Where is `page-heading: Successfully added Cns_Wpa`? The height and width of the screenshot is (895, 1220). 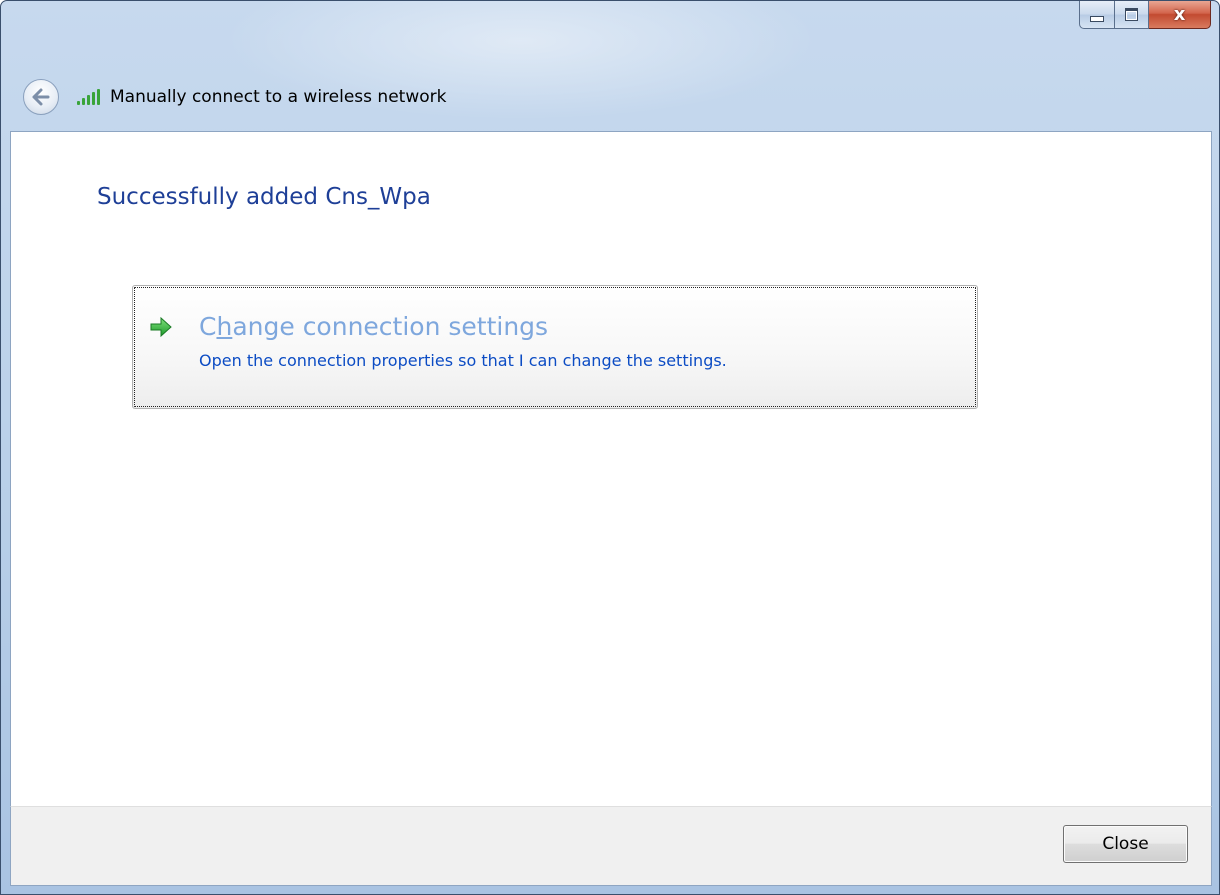 page-heading: Successfully added Cns_Wpa is located at coordinates (264, 197).